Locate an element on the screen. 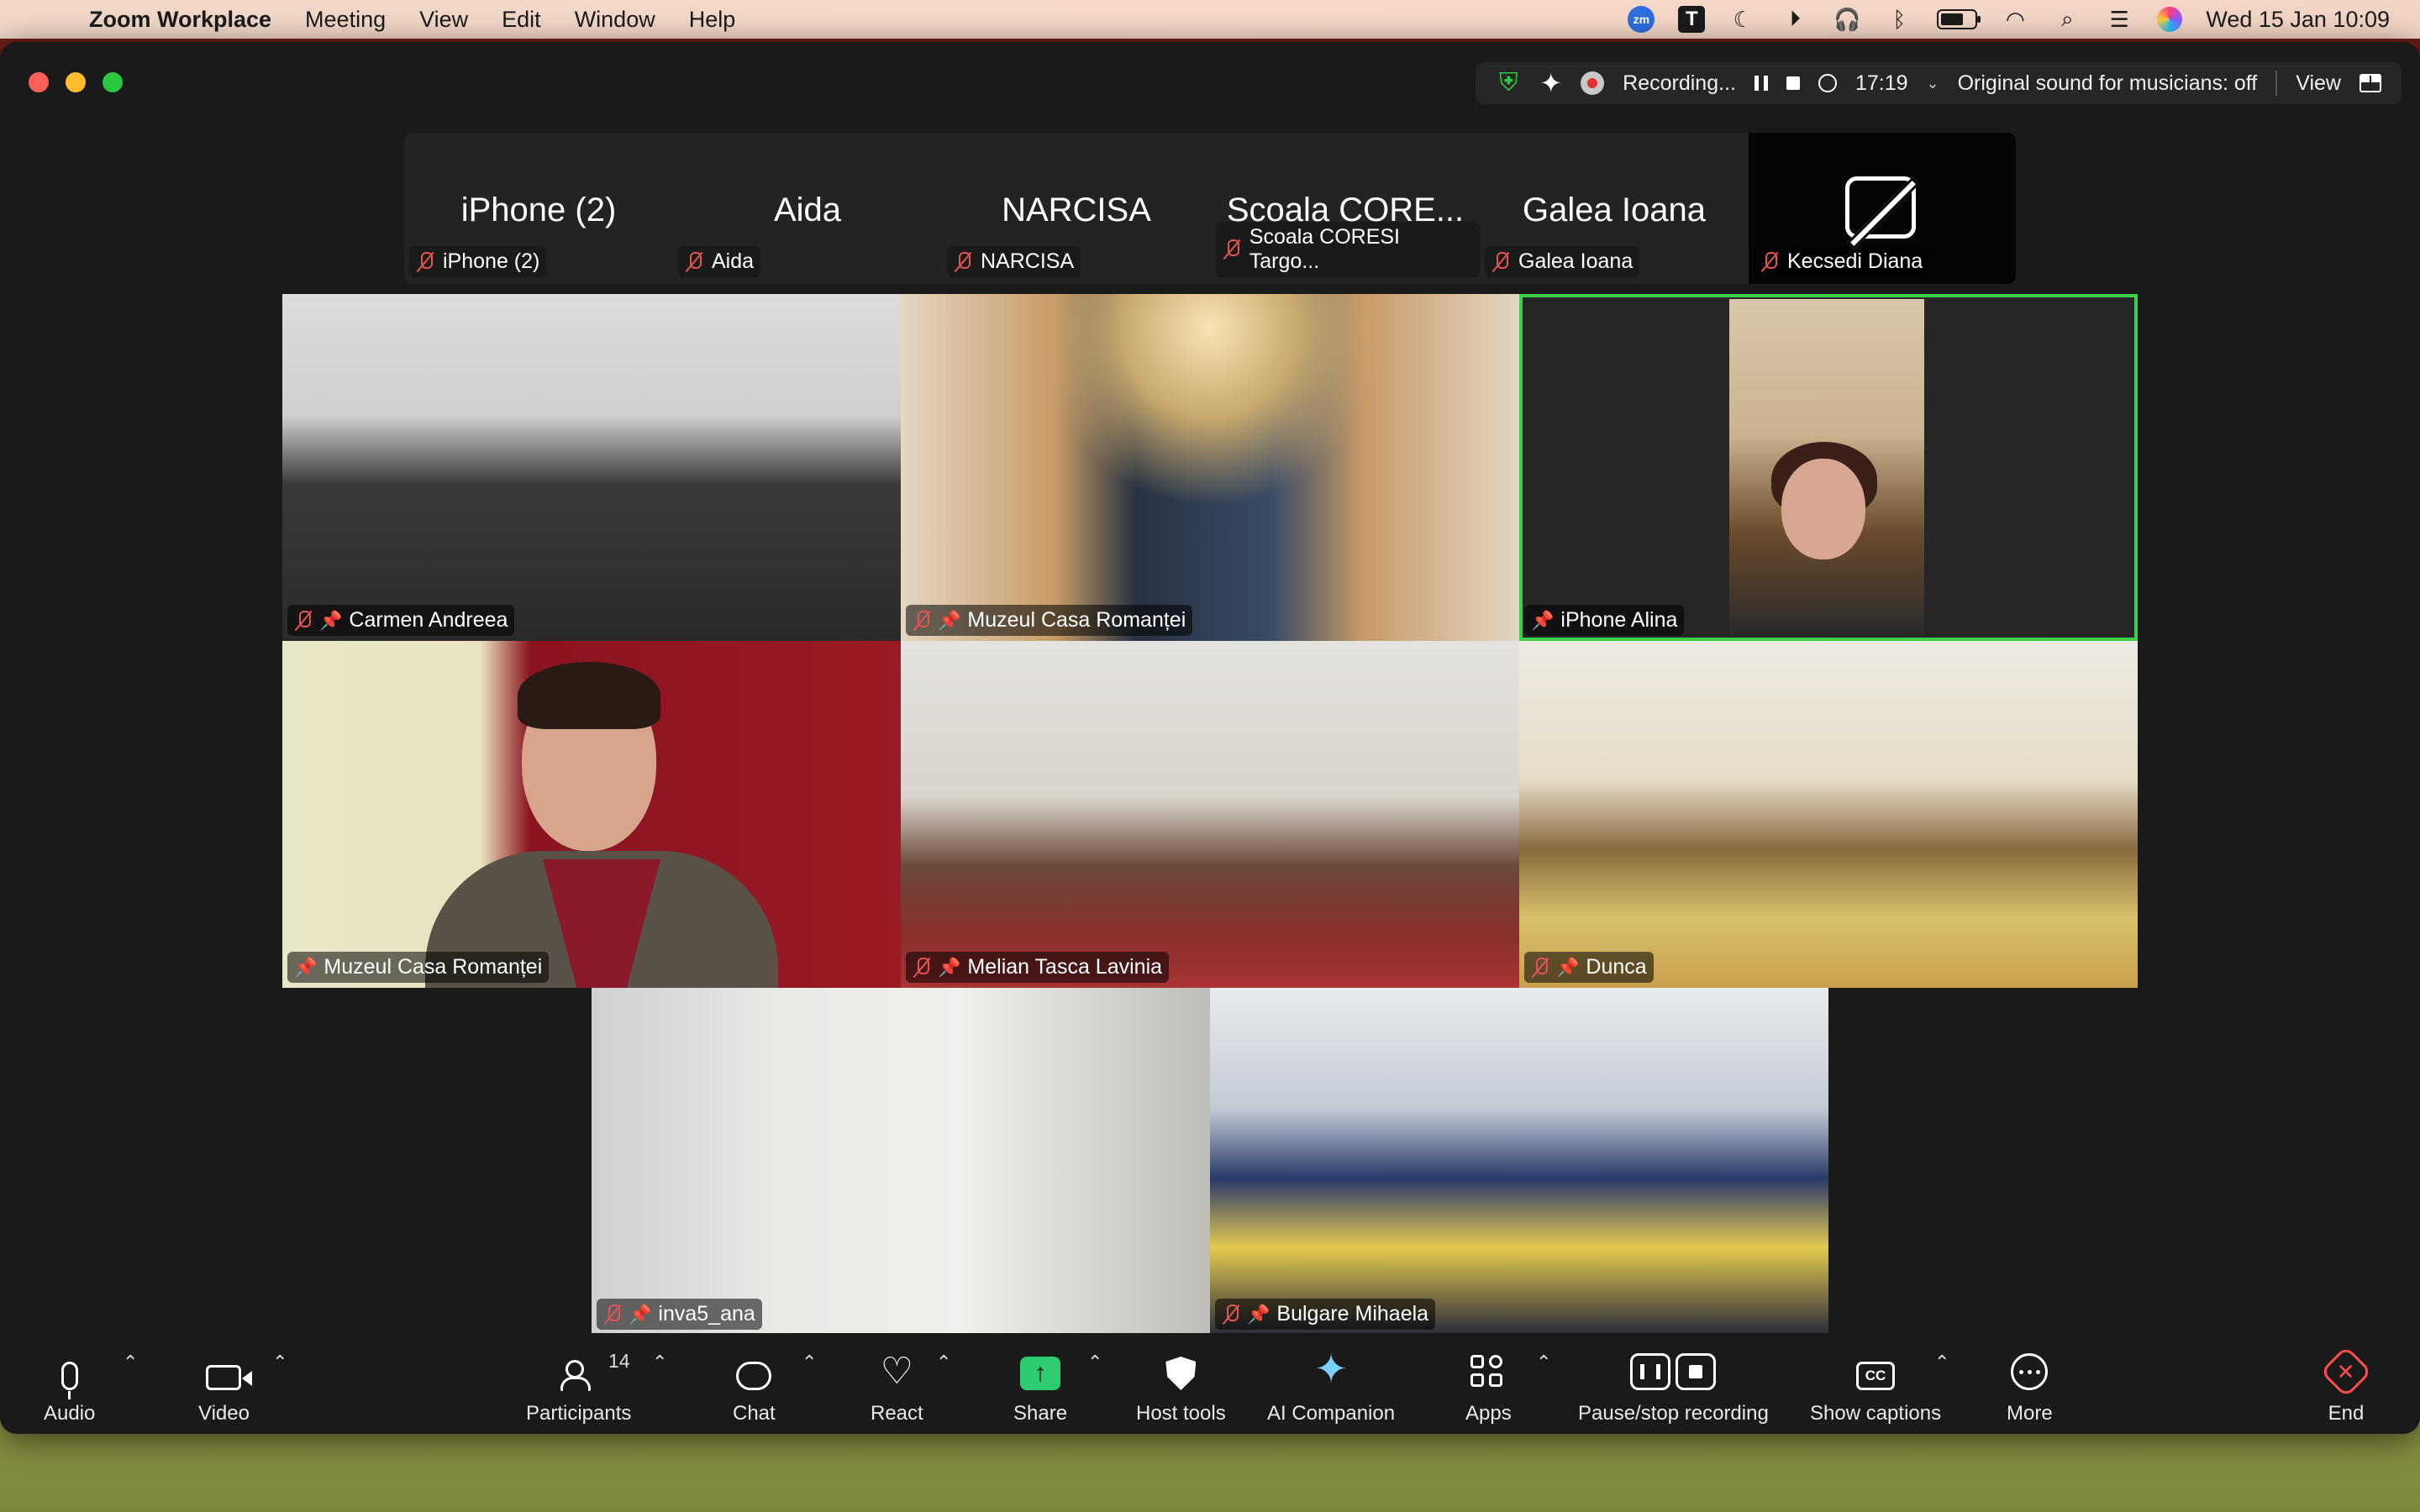  zoom-status-icon: zm is located at coordinates (1642, 19).